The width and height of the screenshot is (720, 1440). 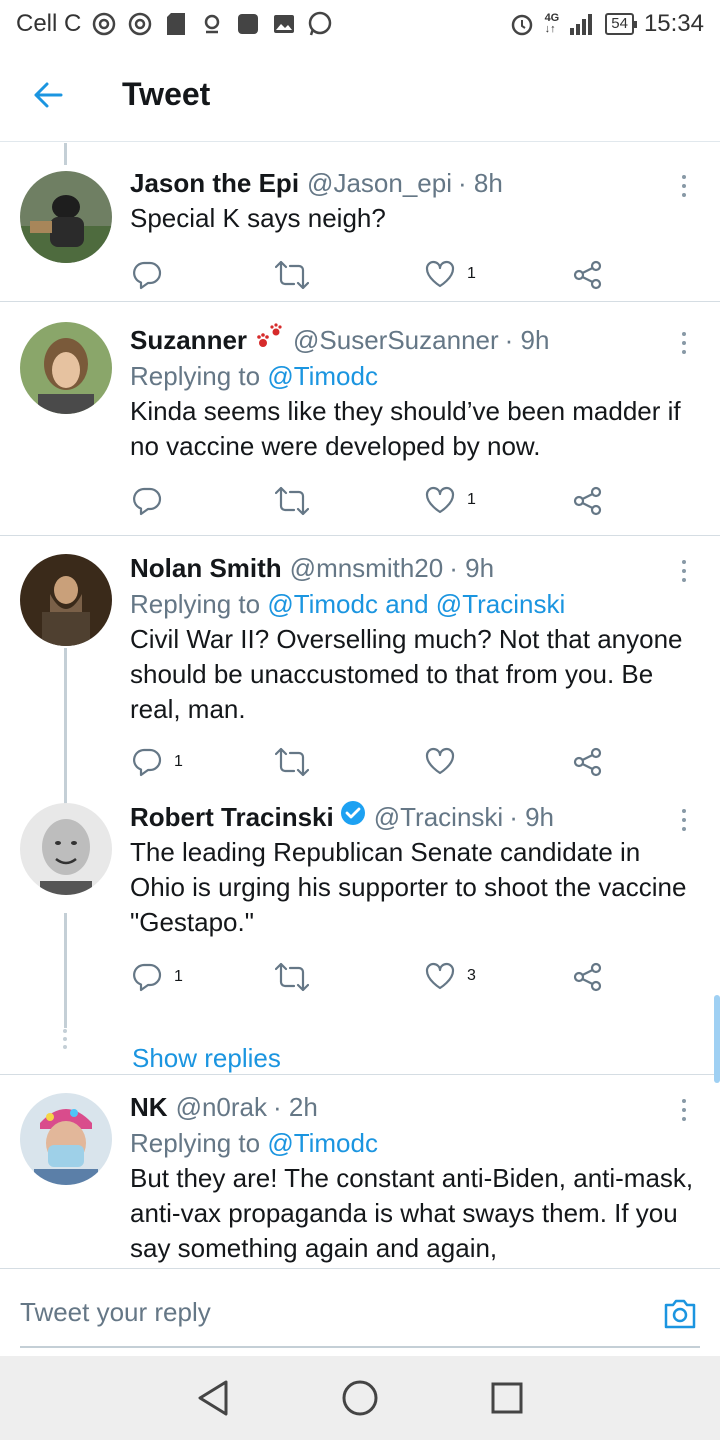 What do you see at coordinates (214, 183) in the screenshot?
I see `author-name: Jason the Epi` at bounding box center [214, 183].